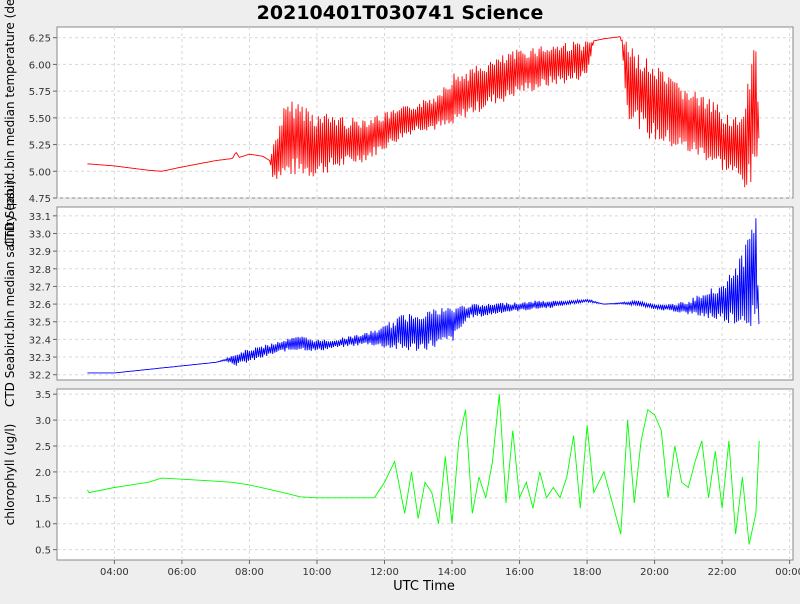 This screenshot has width=800, height=604. What do you see at coordinates (787, 572) in the screenshot?
I see `x-tick-label: 00:00` at bounding box center [787, 572].